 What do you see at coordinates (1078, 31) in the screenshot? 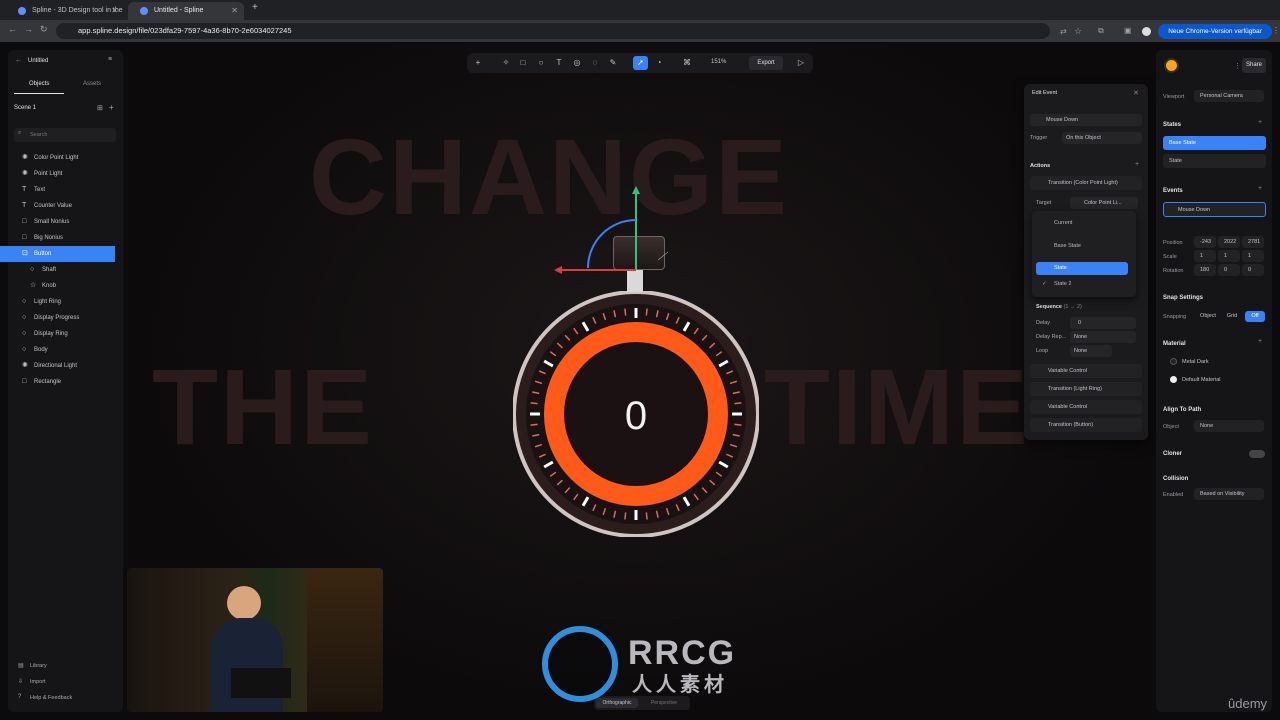
I see `bookmark-star-icon: ☆` at bounding box center [1078, 31].